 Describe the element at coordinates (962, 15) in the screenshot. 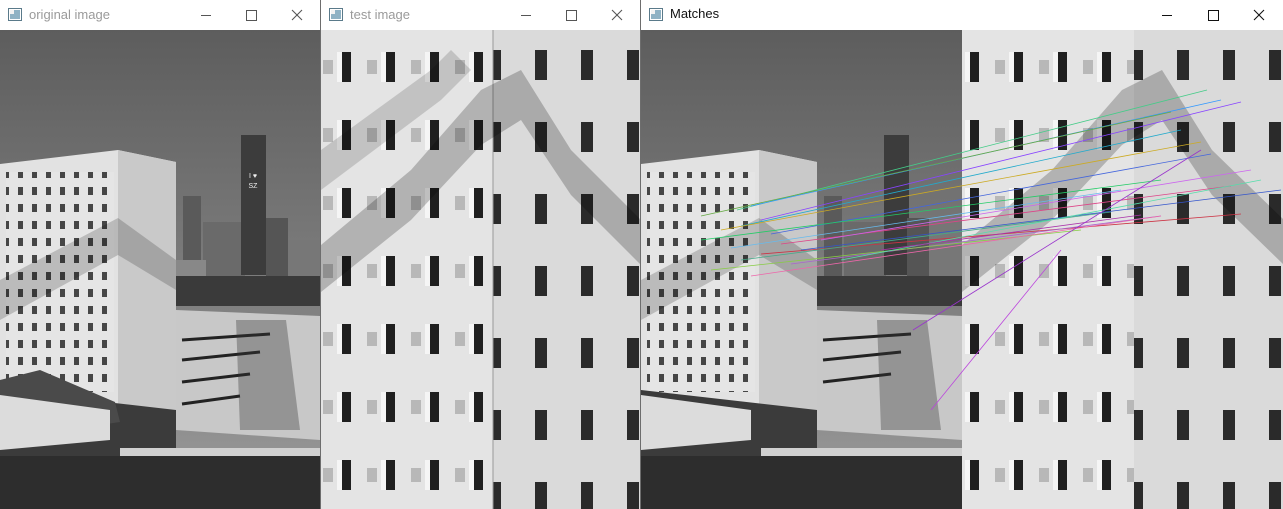

I see `titlebar: Matches` at that location.